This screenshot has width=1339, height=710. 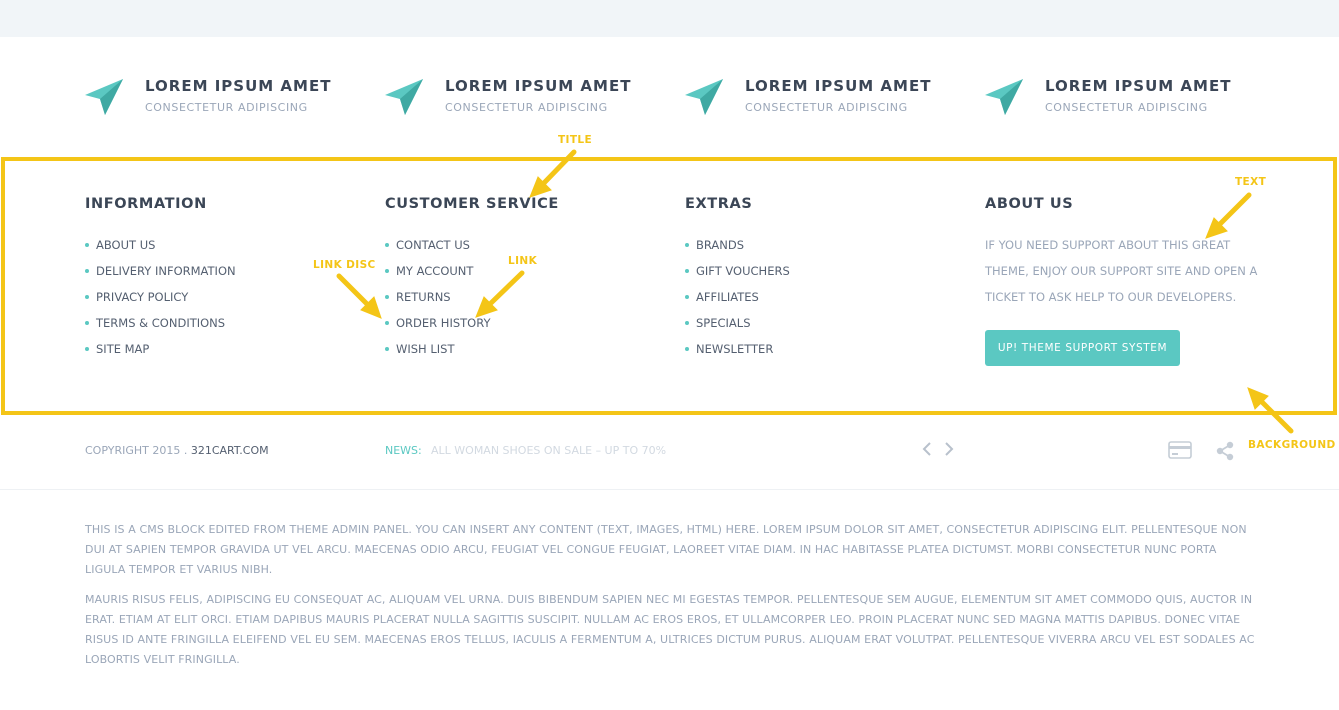 I want to click on copyright-text: COPYRIGHT 2015 ., so click(x=136, y=450).